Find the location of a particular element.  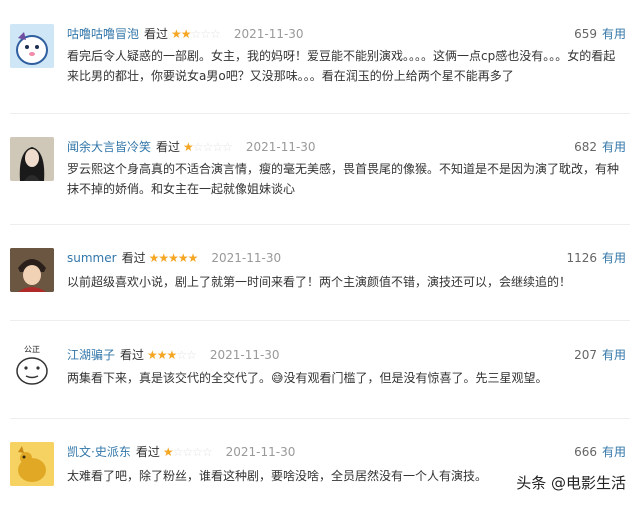

star-rating: ★★★☆☆ is located at coordinates (172, 355).